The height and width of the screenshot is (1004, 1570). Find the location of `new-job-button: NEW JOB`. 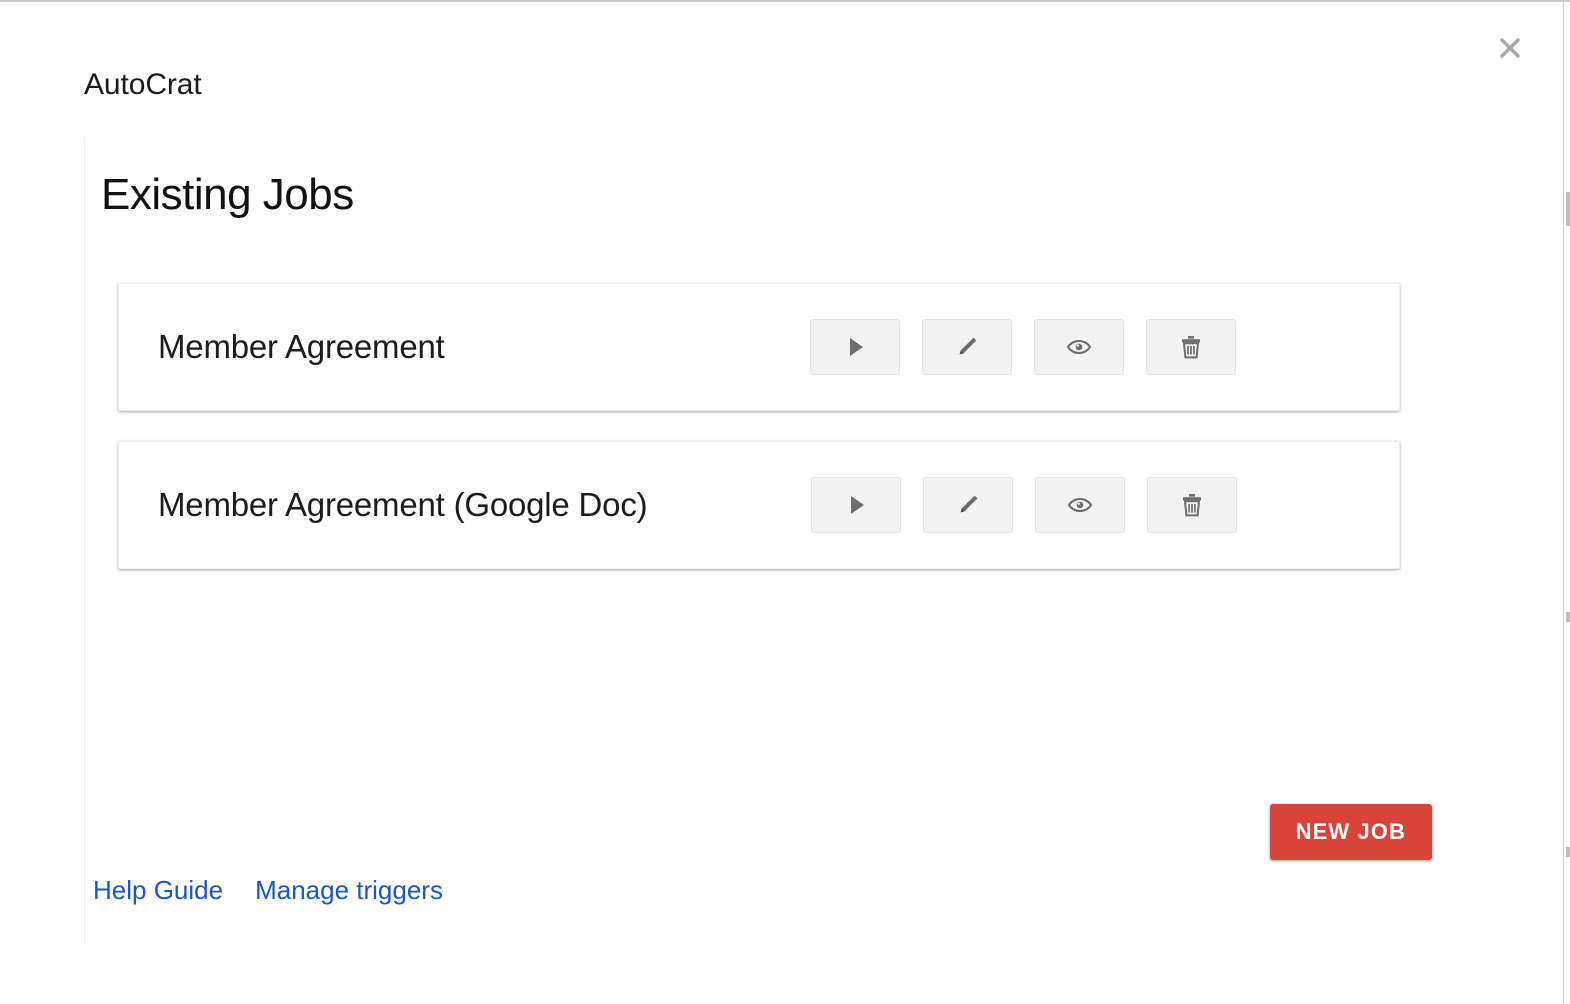

new-job-button: NEW JOB is located at coordinates (1350, 832).